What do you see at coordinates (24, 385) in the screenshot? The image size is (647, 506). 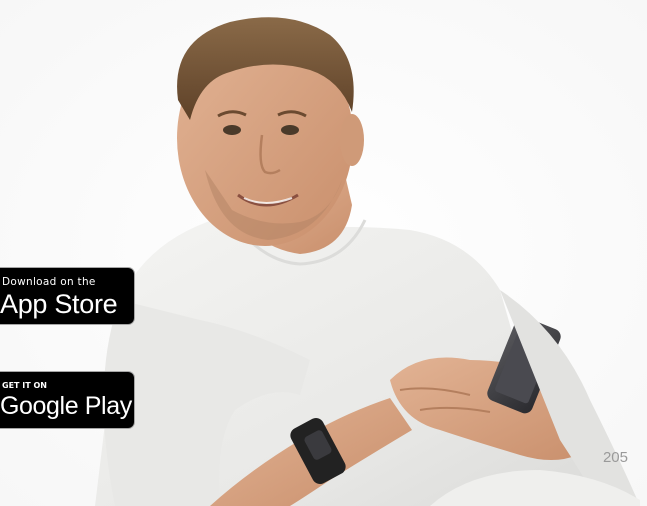 I see `google-play-badge-line1: GET IT ON` at bounding box center [24, 385].